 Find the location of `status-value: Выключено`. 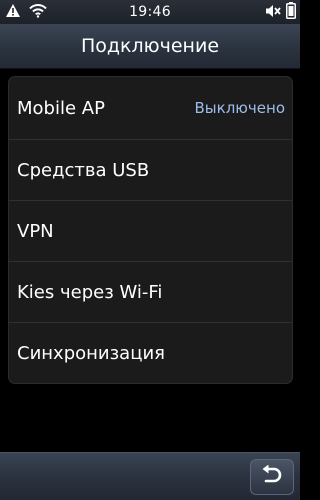

status-value: Выключено is located at coordinates (239, 108).